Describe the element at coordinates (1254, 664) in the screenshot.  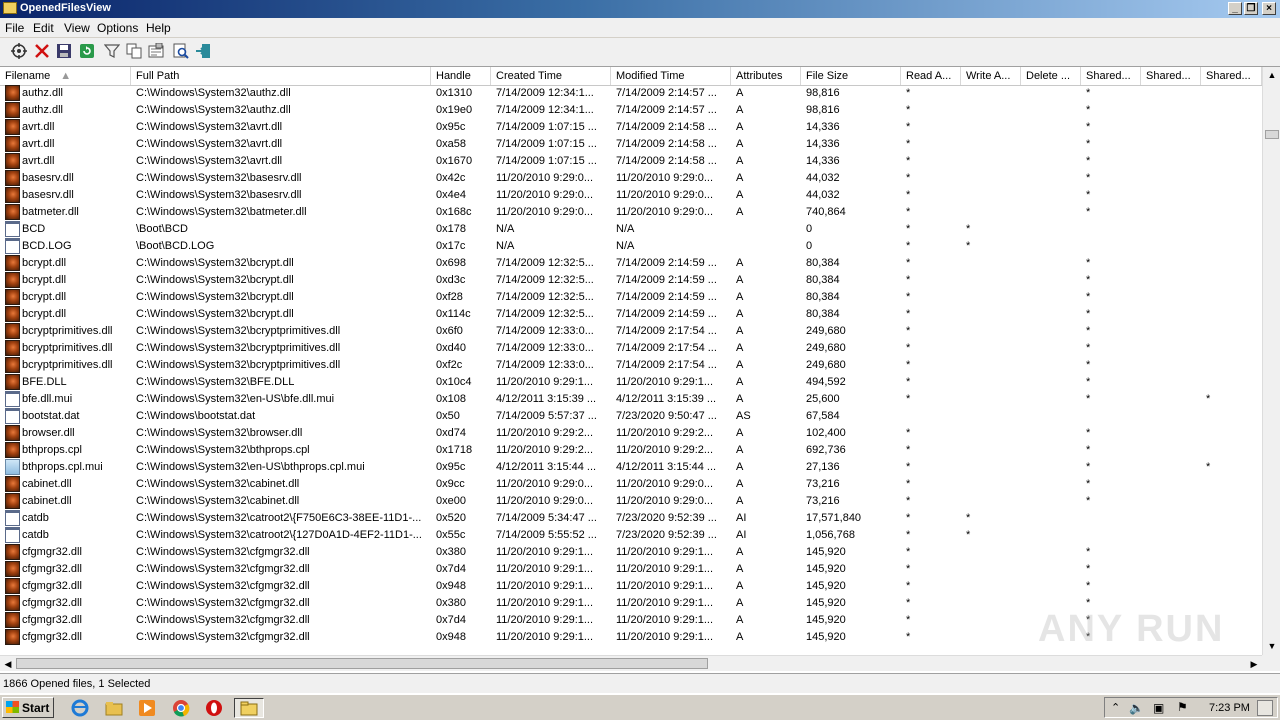
I see `scroll-right-icon: ▶` at that location.